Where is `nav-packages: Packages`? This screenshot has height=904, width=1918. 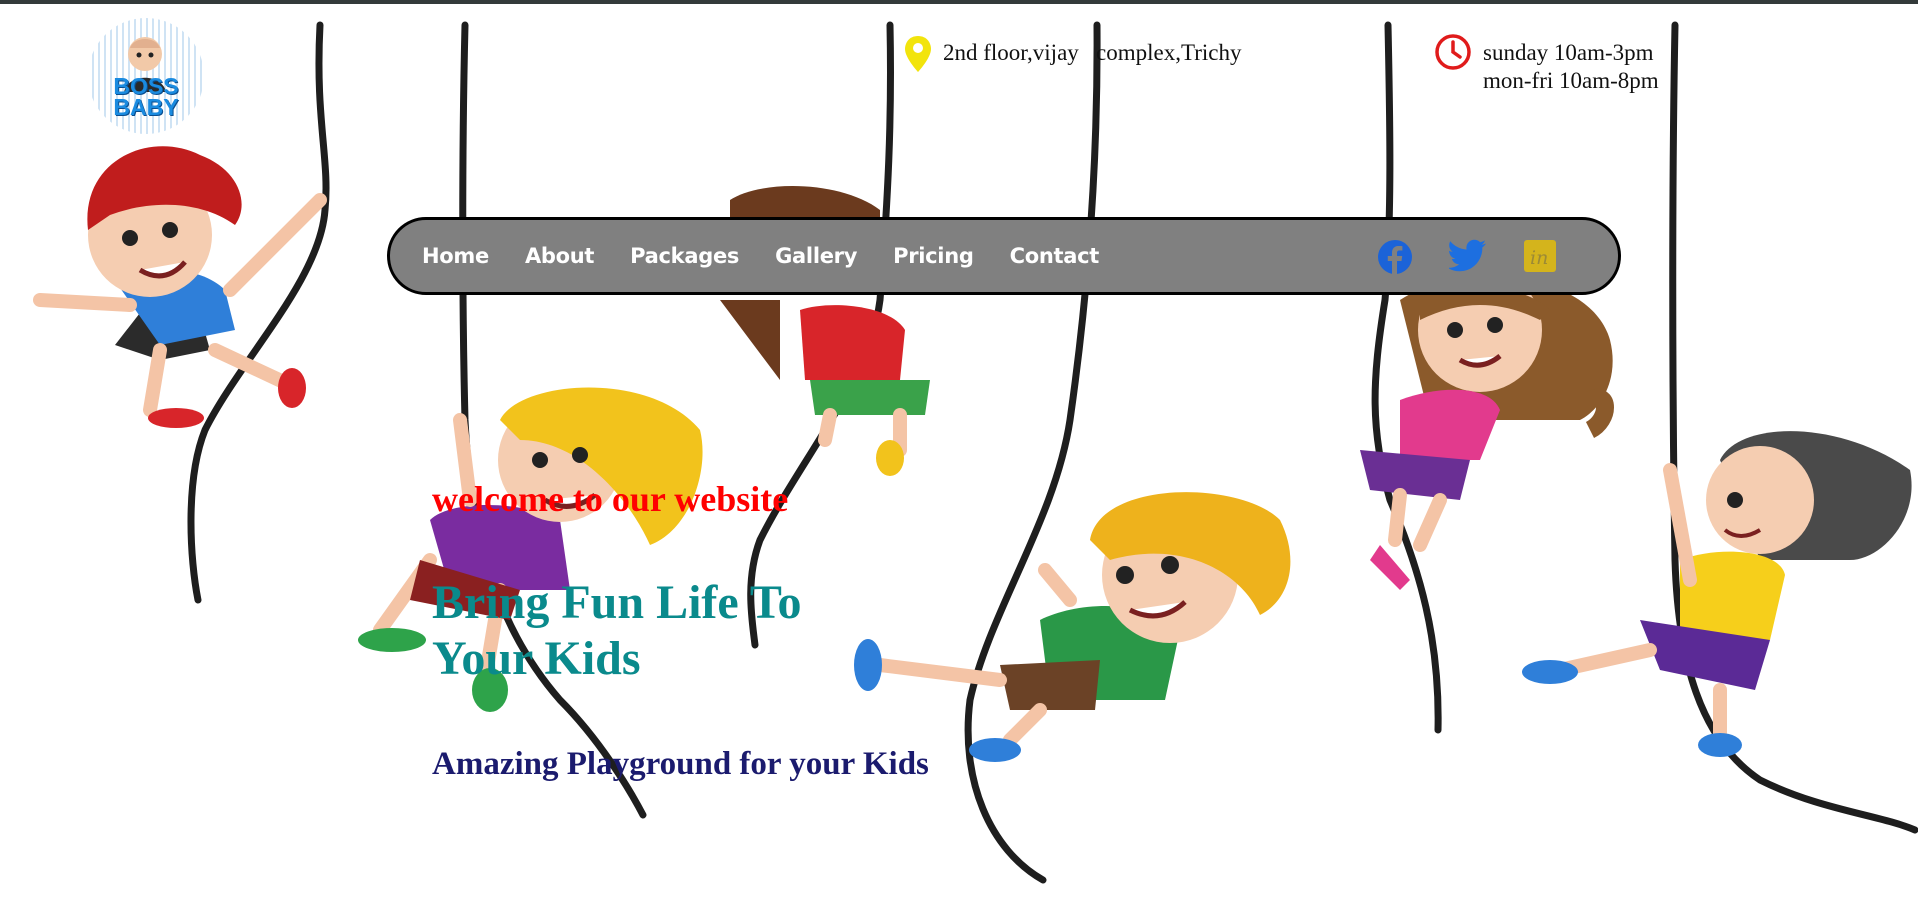 nav-packages: Packages is located at coordinates (684, 256).